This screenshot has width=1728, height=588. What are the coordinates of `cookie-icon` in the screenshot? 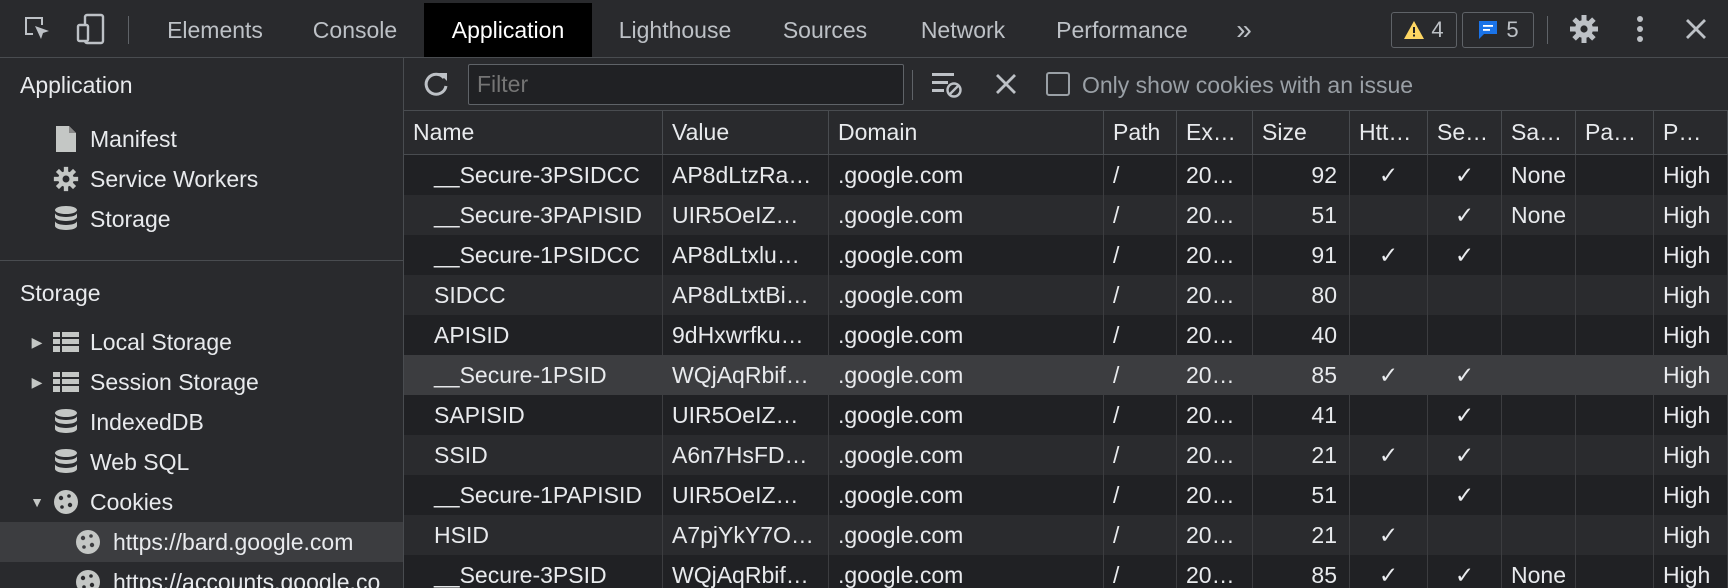 It's located at (88, 578).